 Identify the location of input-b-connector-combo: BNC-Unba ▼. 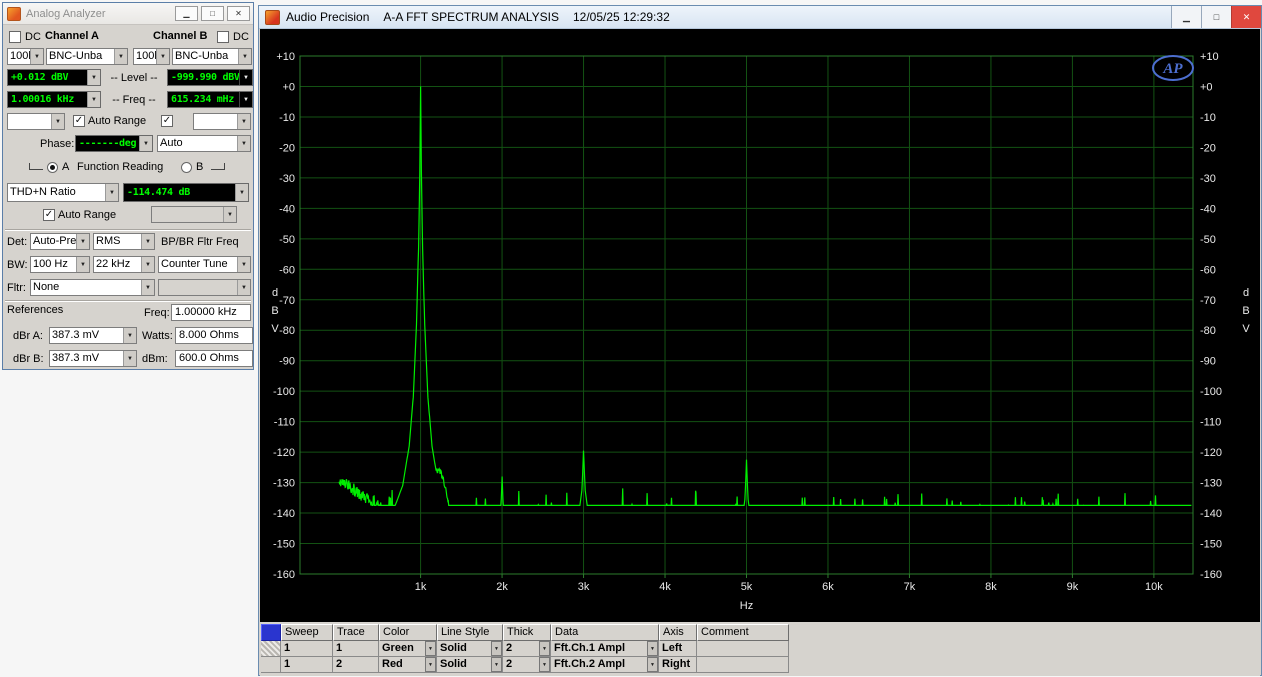
(212, 56).